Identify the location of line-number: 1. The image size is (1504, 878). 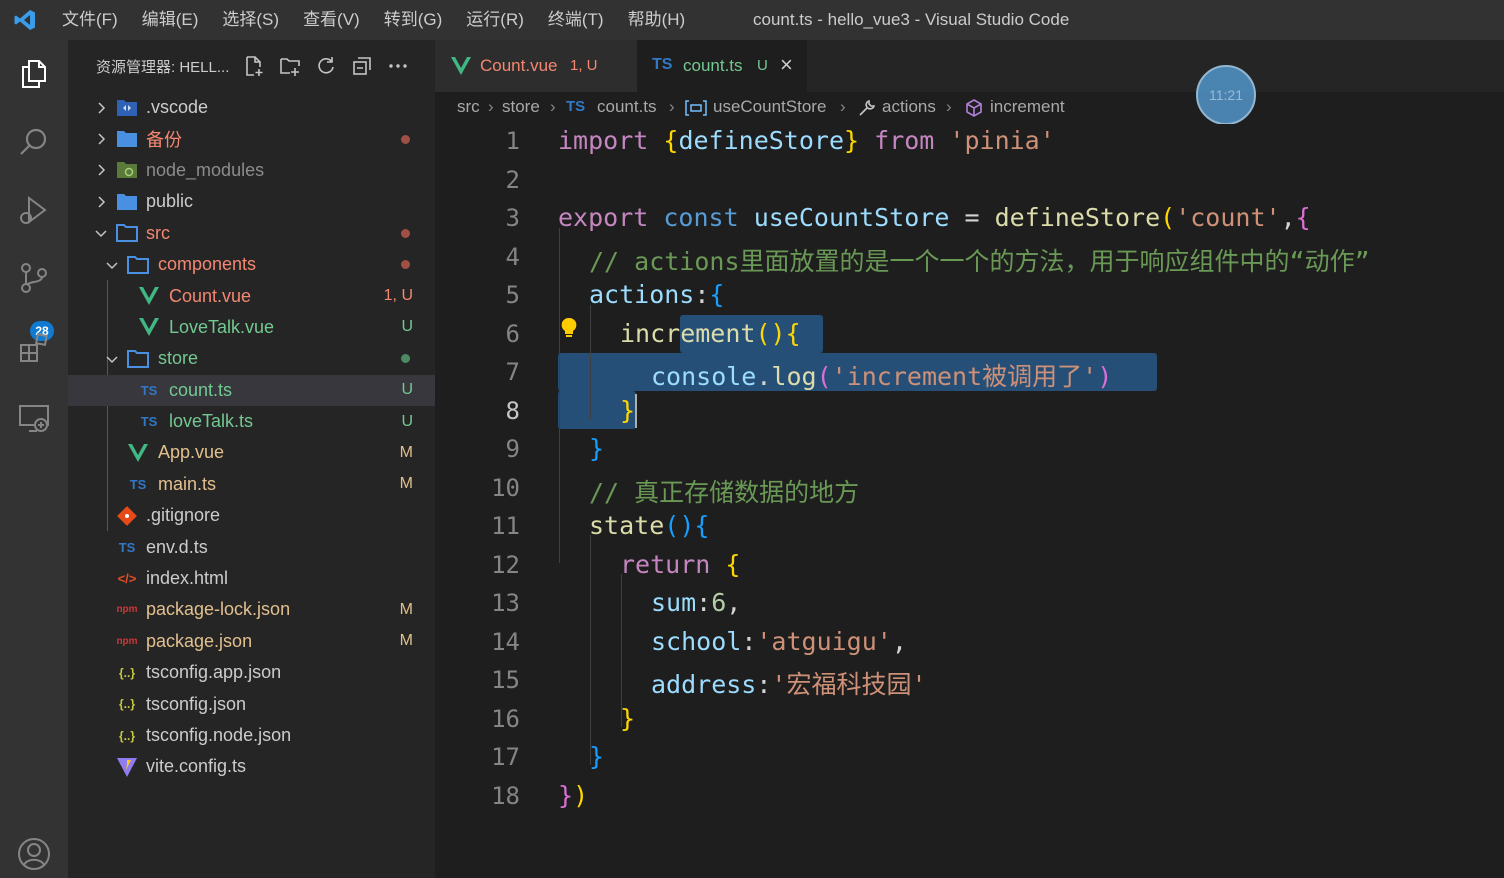
(512, 141).